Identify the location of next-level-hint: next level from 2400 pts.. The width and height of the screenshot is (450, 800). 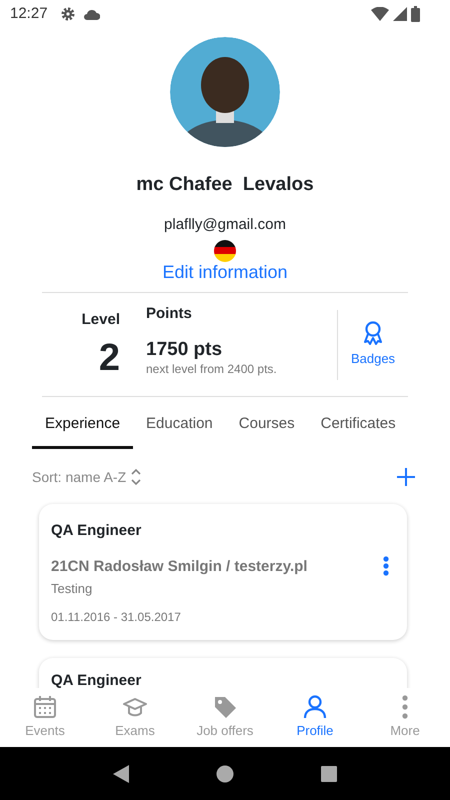
(212, 369).